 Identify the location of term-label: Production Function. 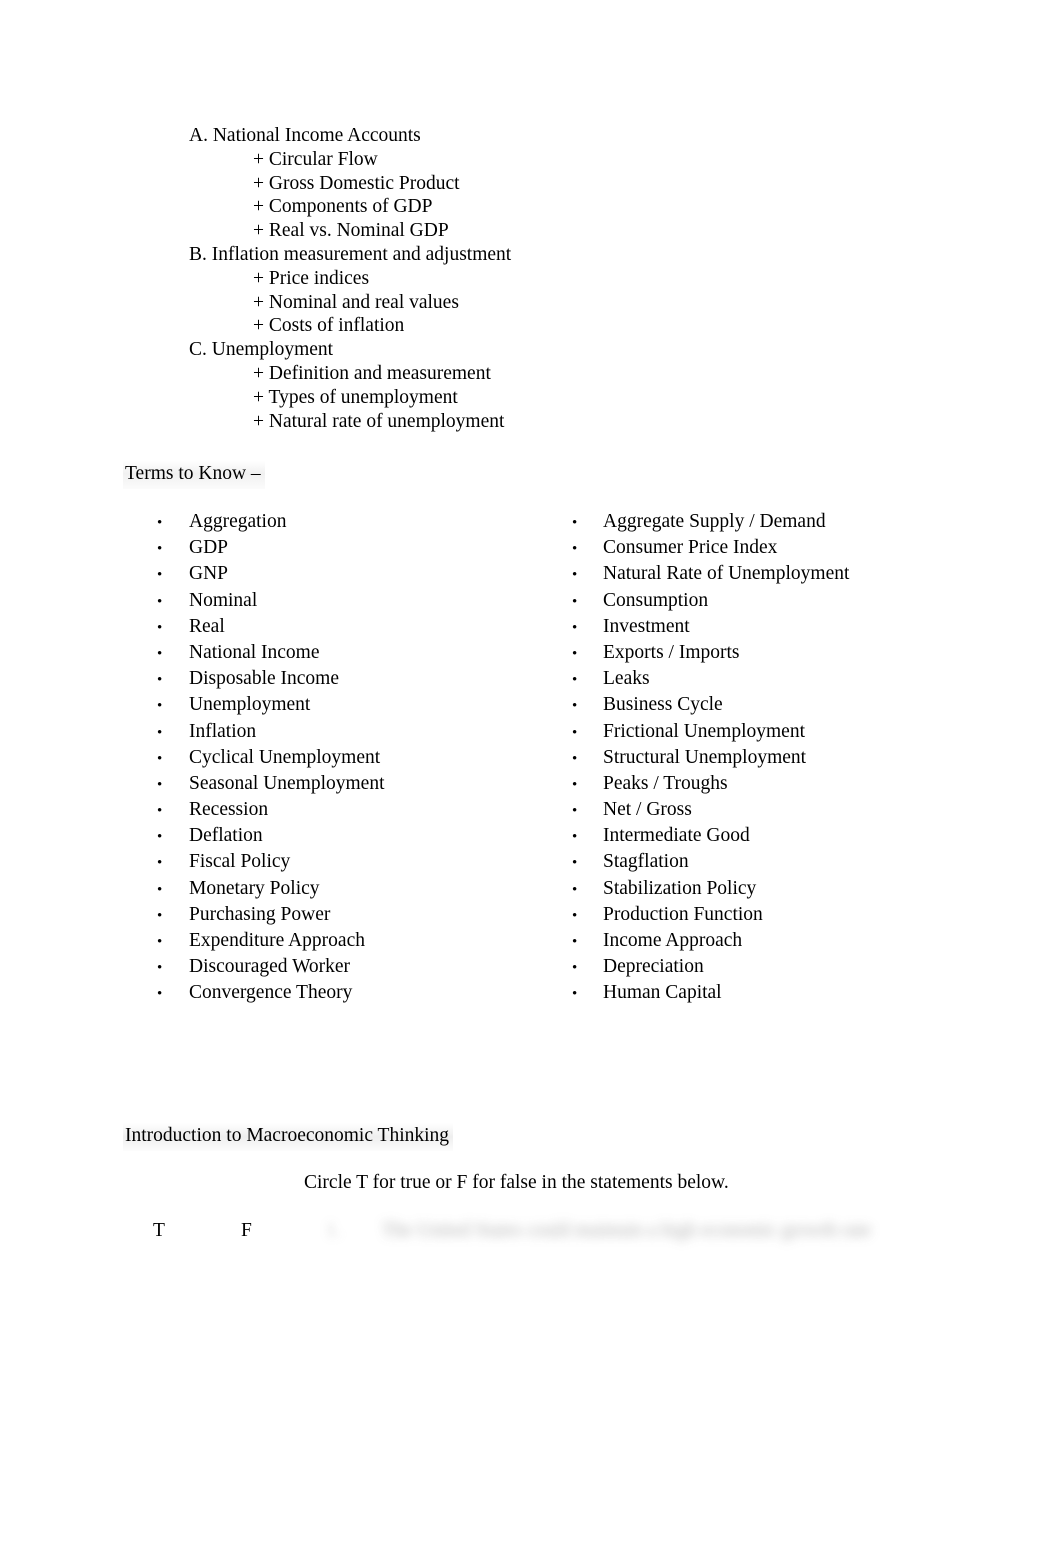
(683, 914).